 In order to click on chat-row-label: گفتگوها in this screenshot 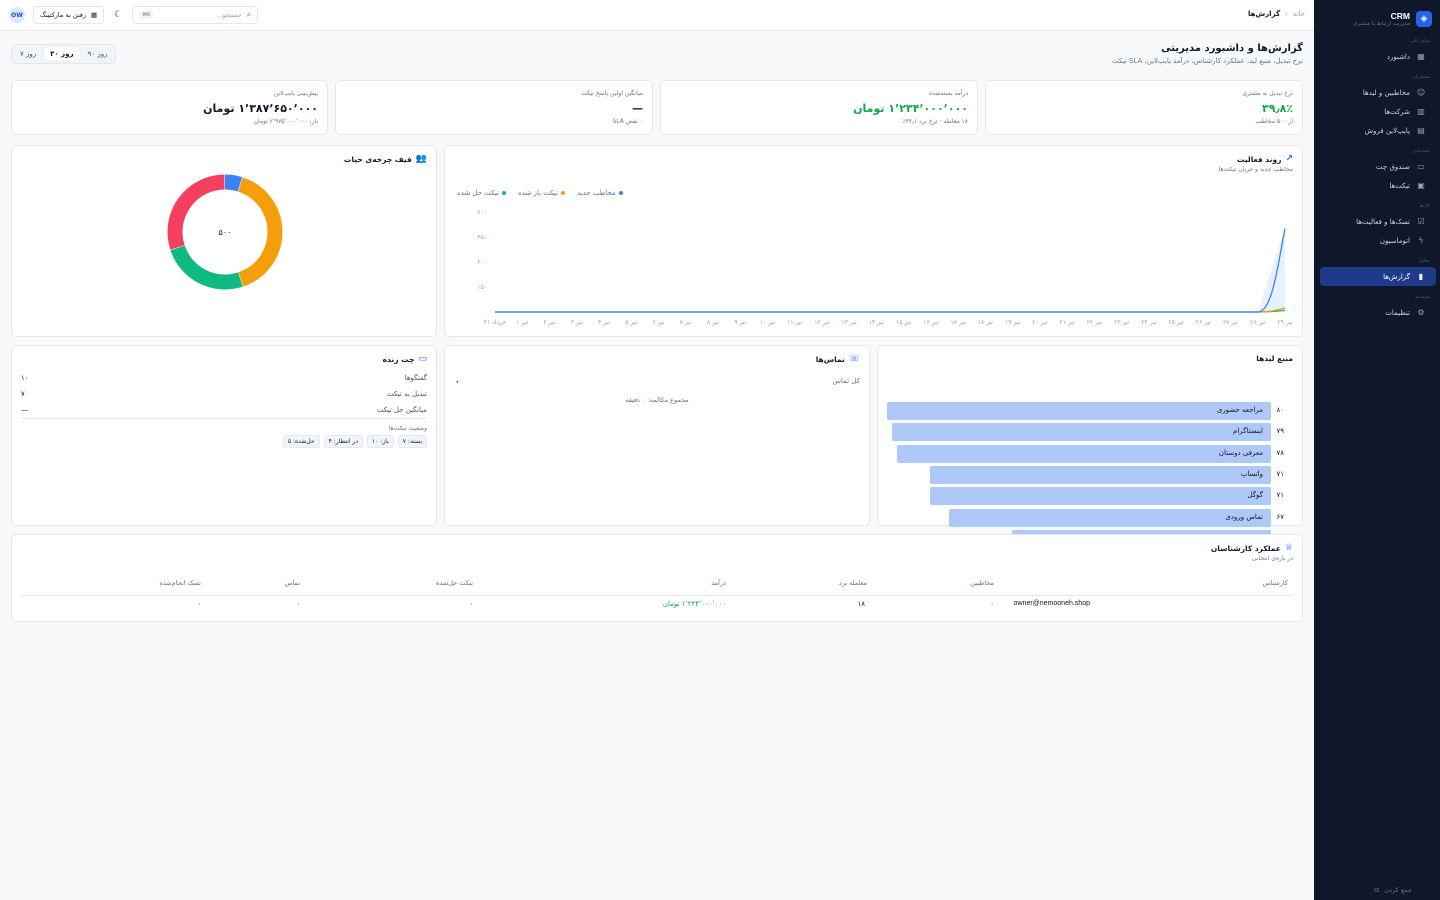, I will do `click(415, 378)`.